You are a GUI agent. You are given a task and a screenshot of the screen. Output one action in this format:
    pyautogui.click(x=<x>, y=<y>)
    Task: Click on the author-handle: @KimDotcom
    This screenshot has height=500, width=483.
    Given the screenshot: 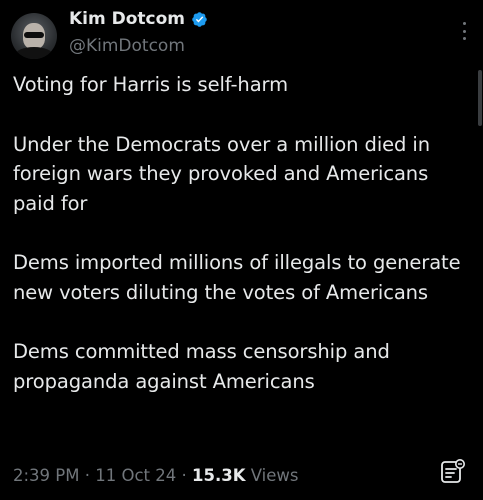 What is the action you would take?
    pyautogui.click(x=127, y=46)
    